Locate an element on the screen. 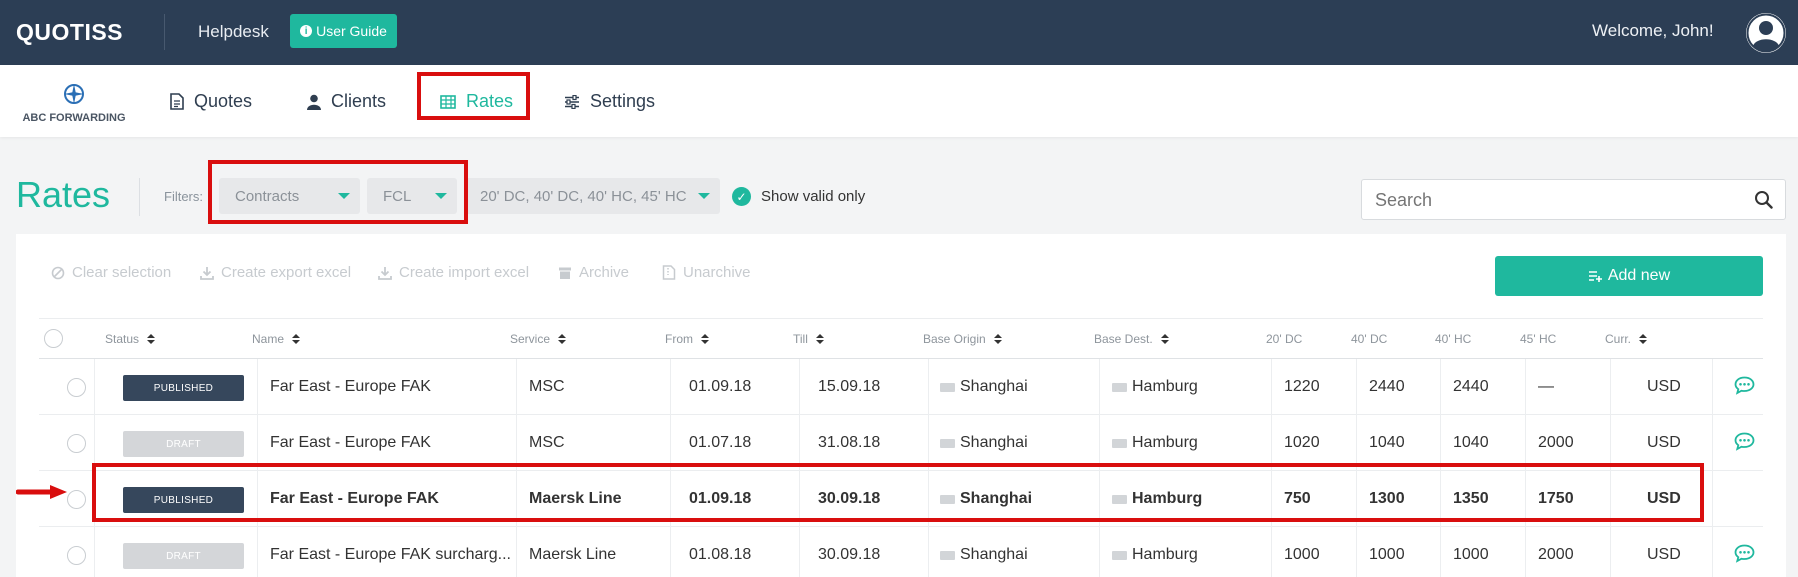 Image resolution: width=1798 pixels, height=577 pixels. header-40hc: 40' HC is located at coordinates (1453, 339).